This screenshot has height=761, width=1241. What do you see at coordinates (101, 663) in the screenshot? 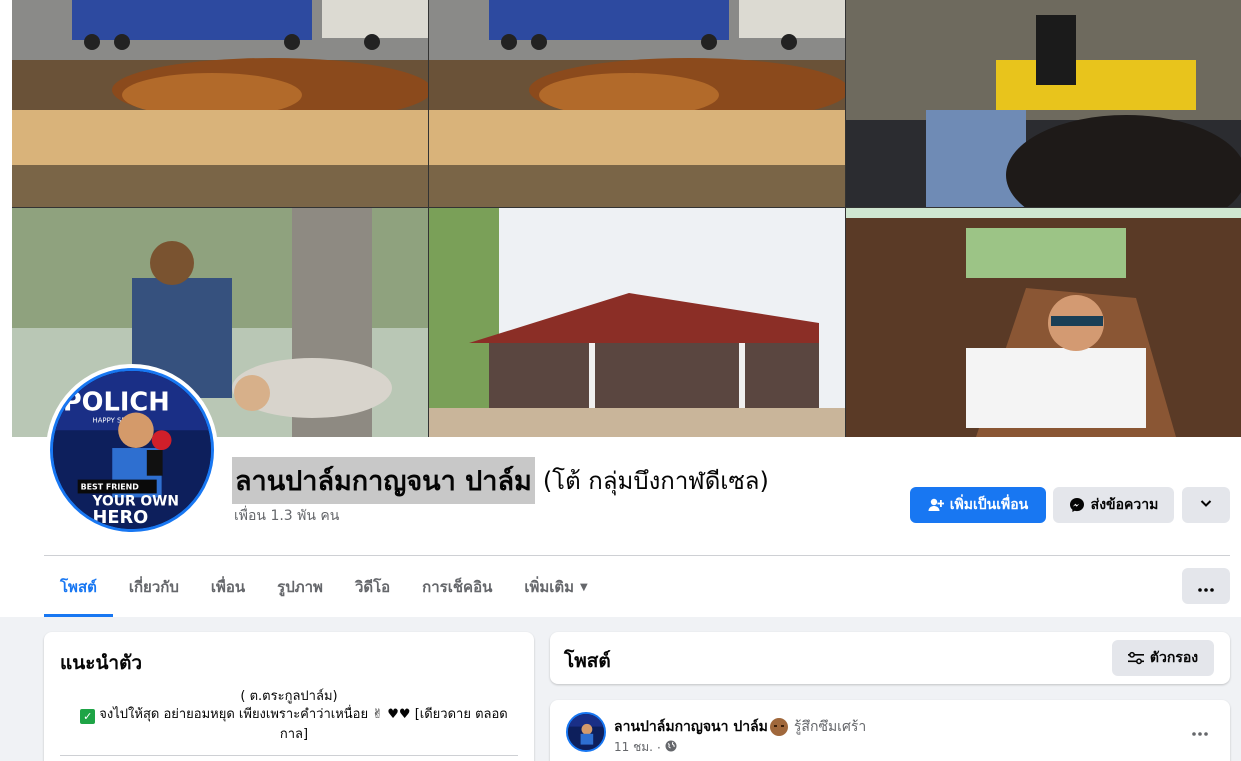
I see `intro-title: แนะนำตัว` at bounding box center [101, 663].